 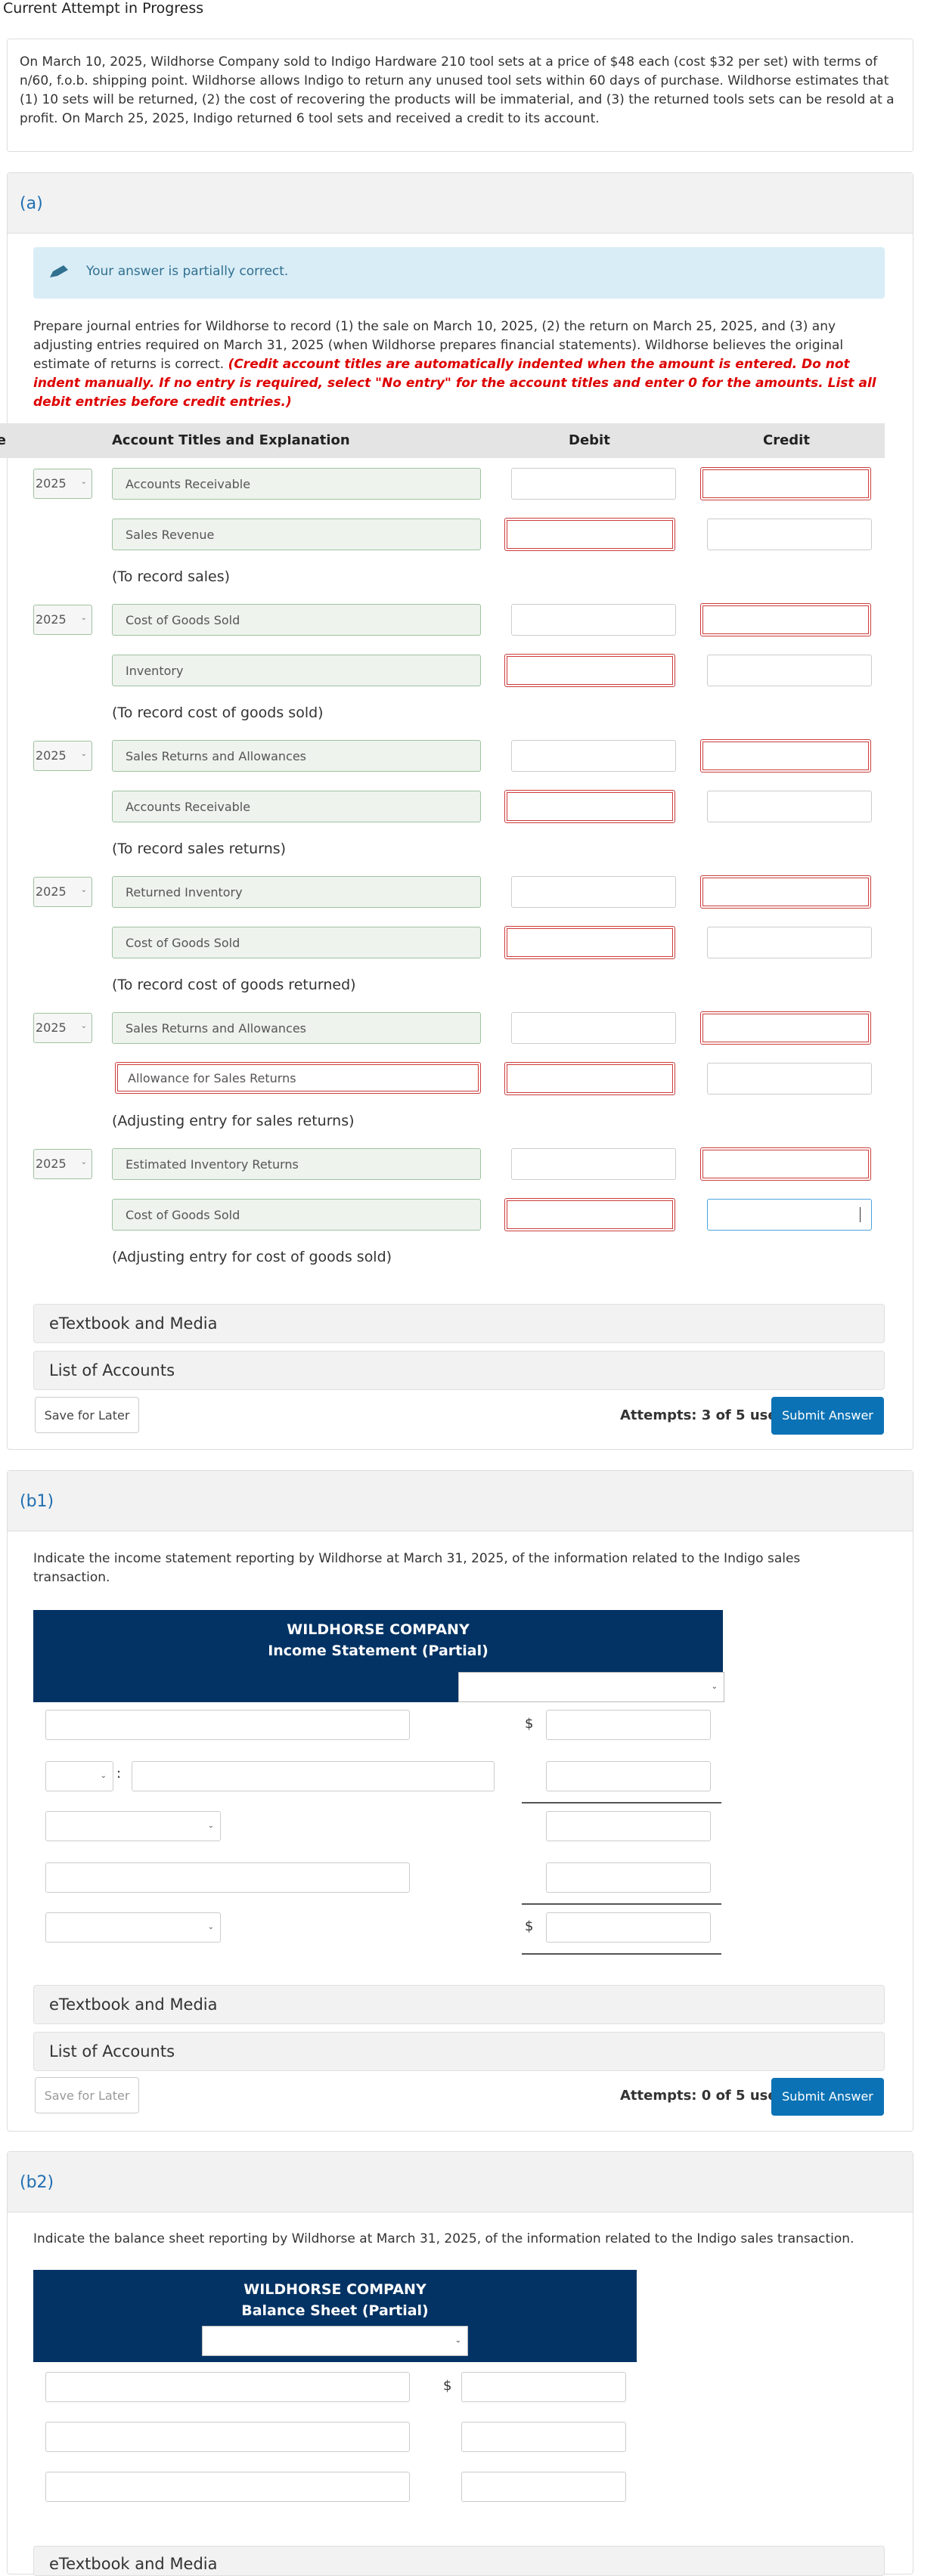 I want to click on credit-account-field: Inventory, so click(x=296, y=670).